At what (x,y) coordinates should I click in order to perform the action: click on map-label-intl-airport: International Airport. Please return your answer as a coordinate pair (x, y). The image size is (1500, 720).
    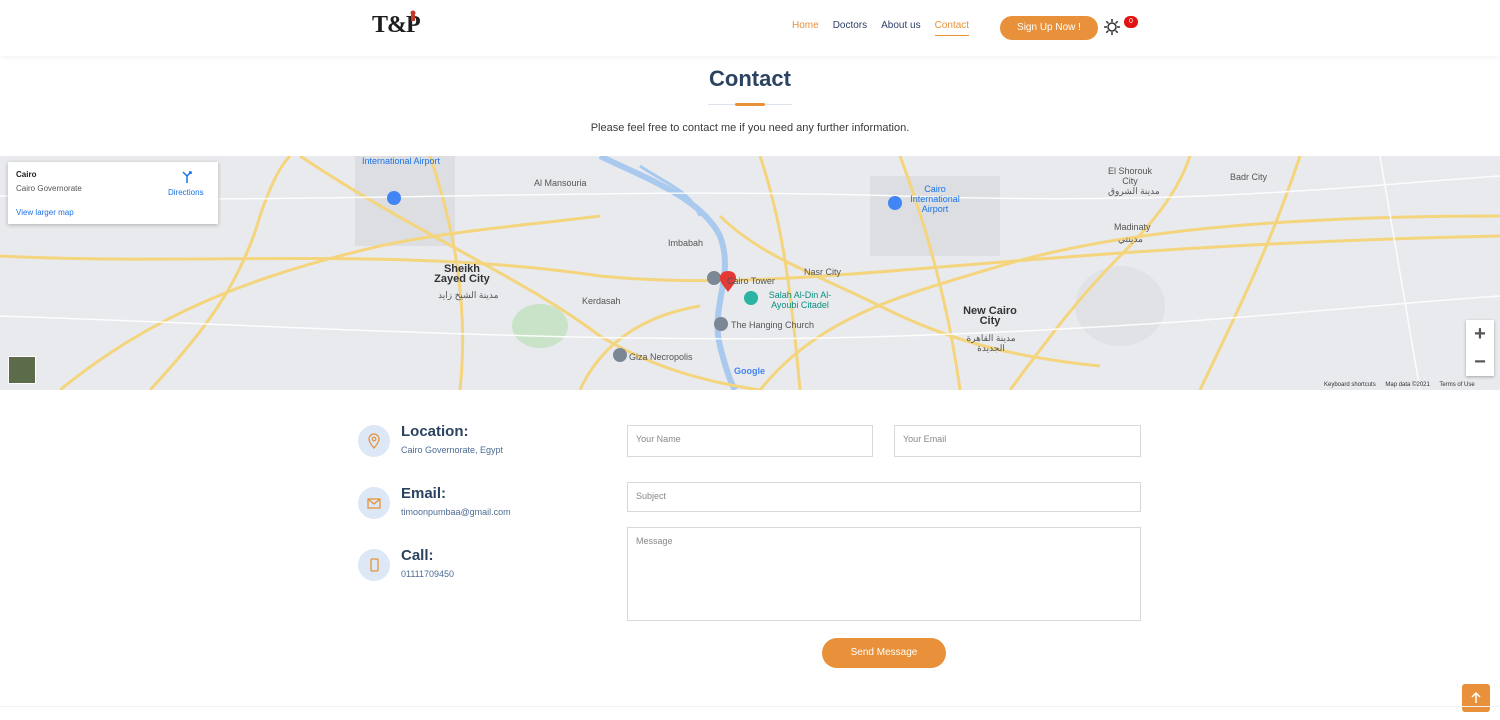
    Looking at the image, I should click on (401, 161).